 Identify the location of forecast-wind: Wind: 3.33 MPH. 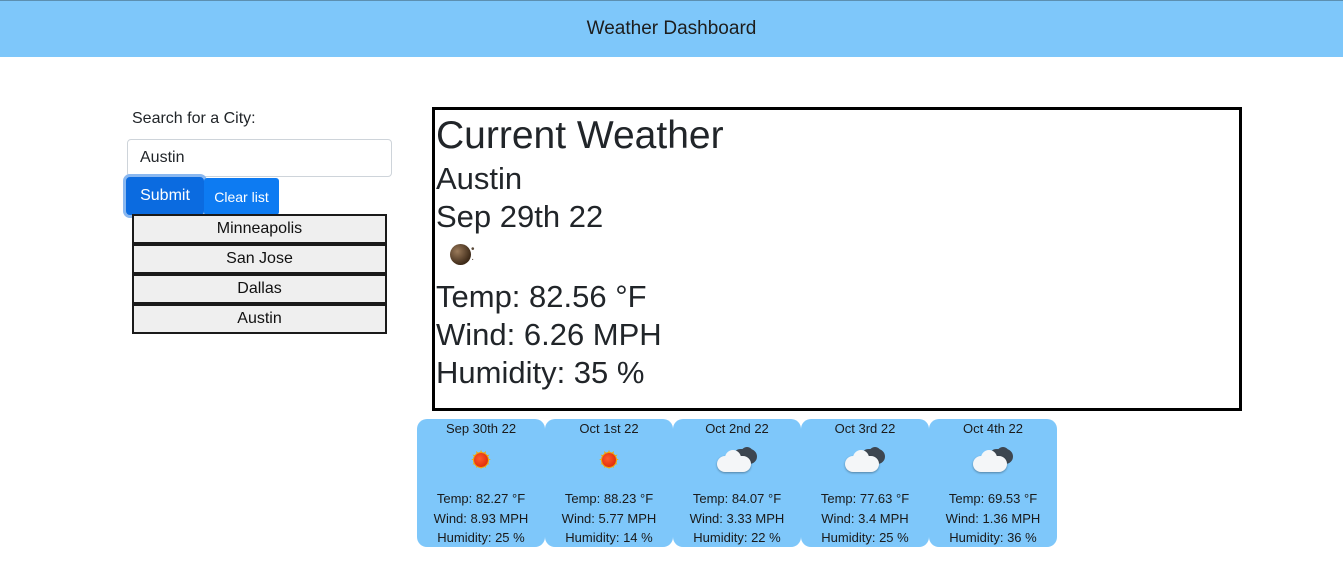
(737, 518).